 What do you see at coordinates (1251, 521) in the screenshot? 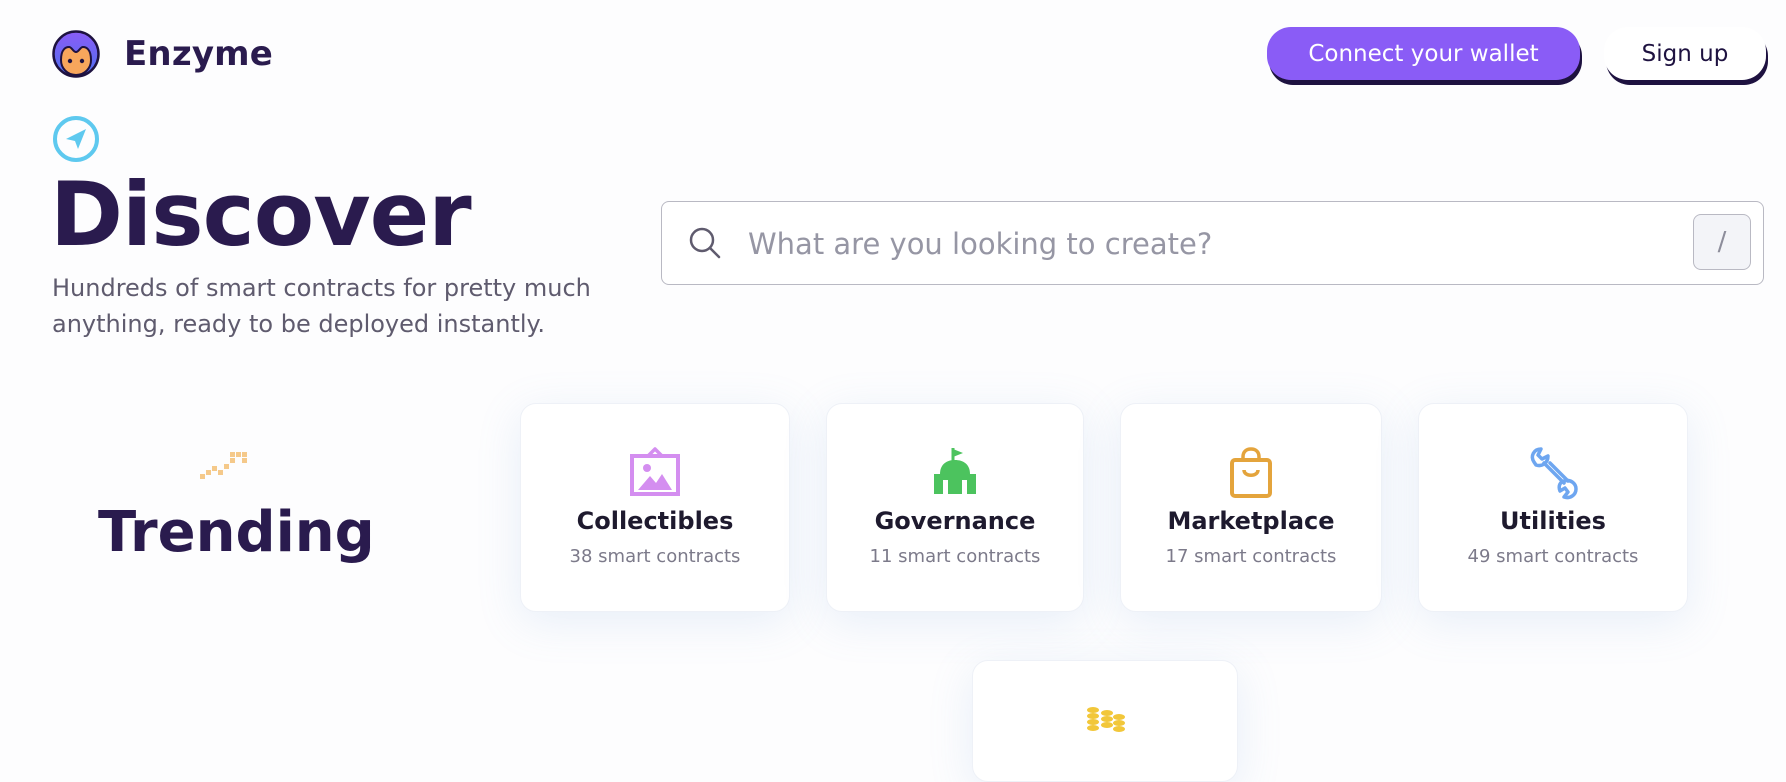
I see `card-title: Marketplace` at bounding box center [1251, 521].